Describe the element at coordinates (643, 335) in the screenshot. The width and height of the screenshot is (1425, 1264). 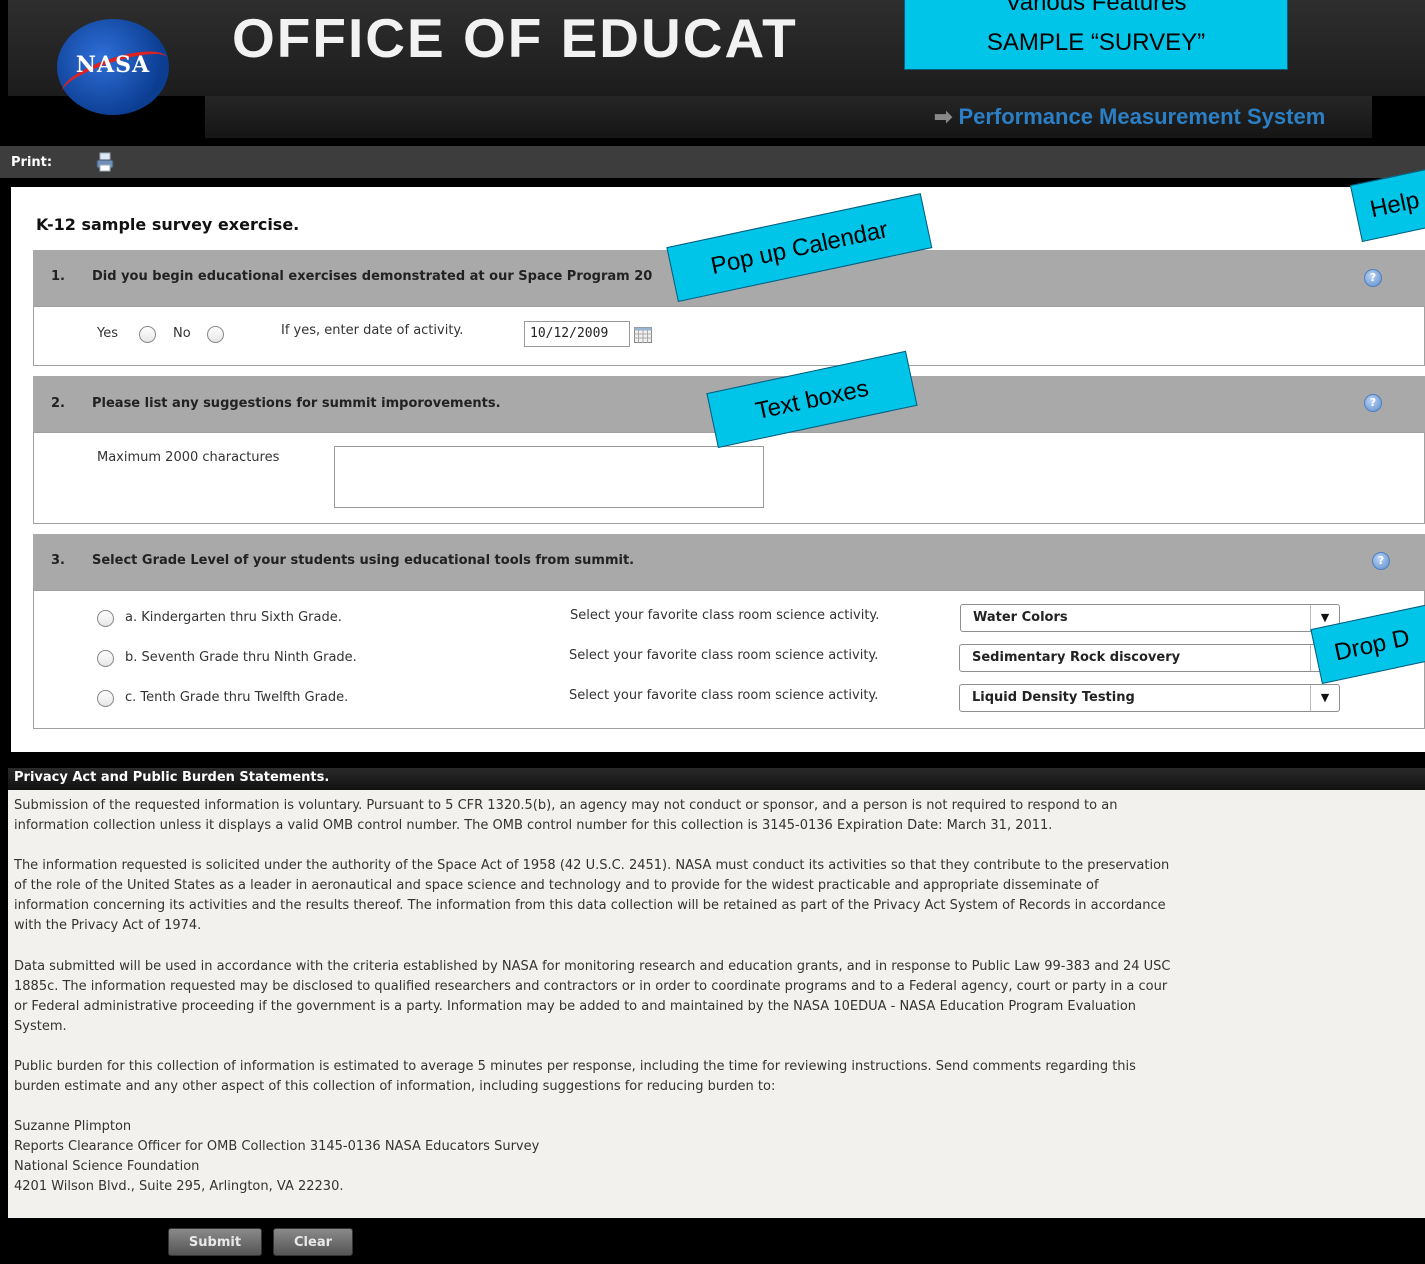
I see `calendar-icon` at that location.